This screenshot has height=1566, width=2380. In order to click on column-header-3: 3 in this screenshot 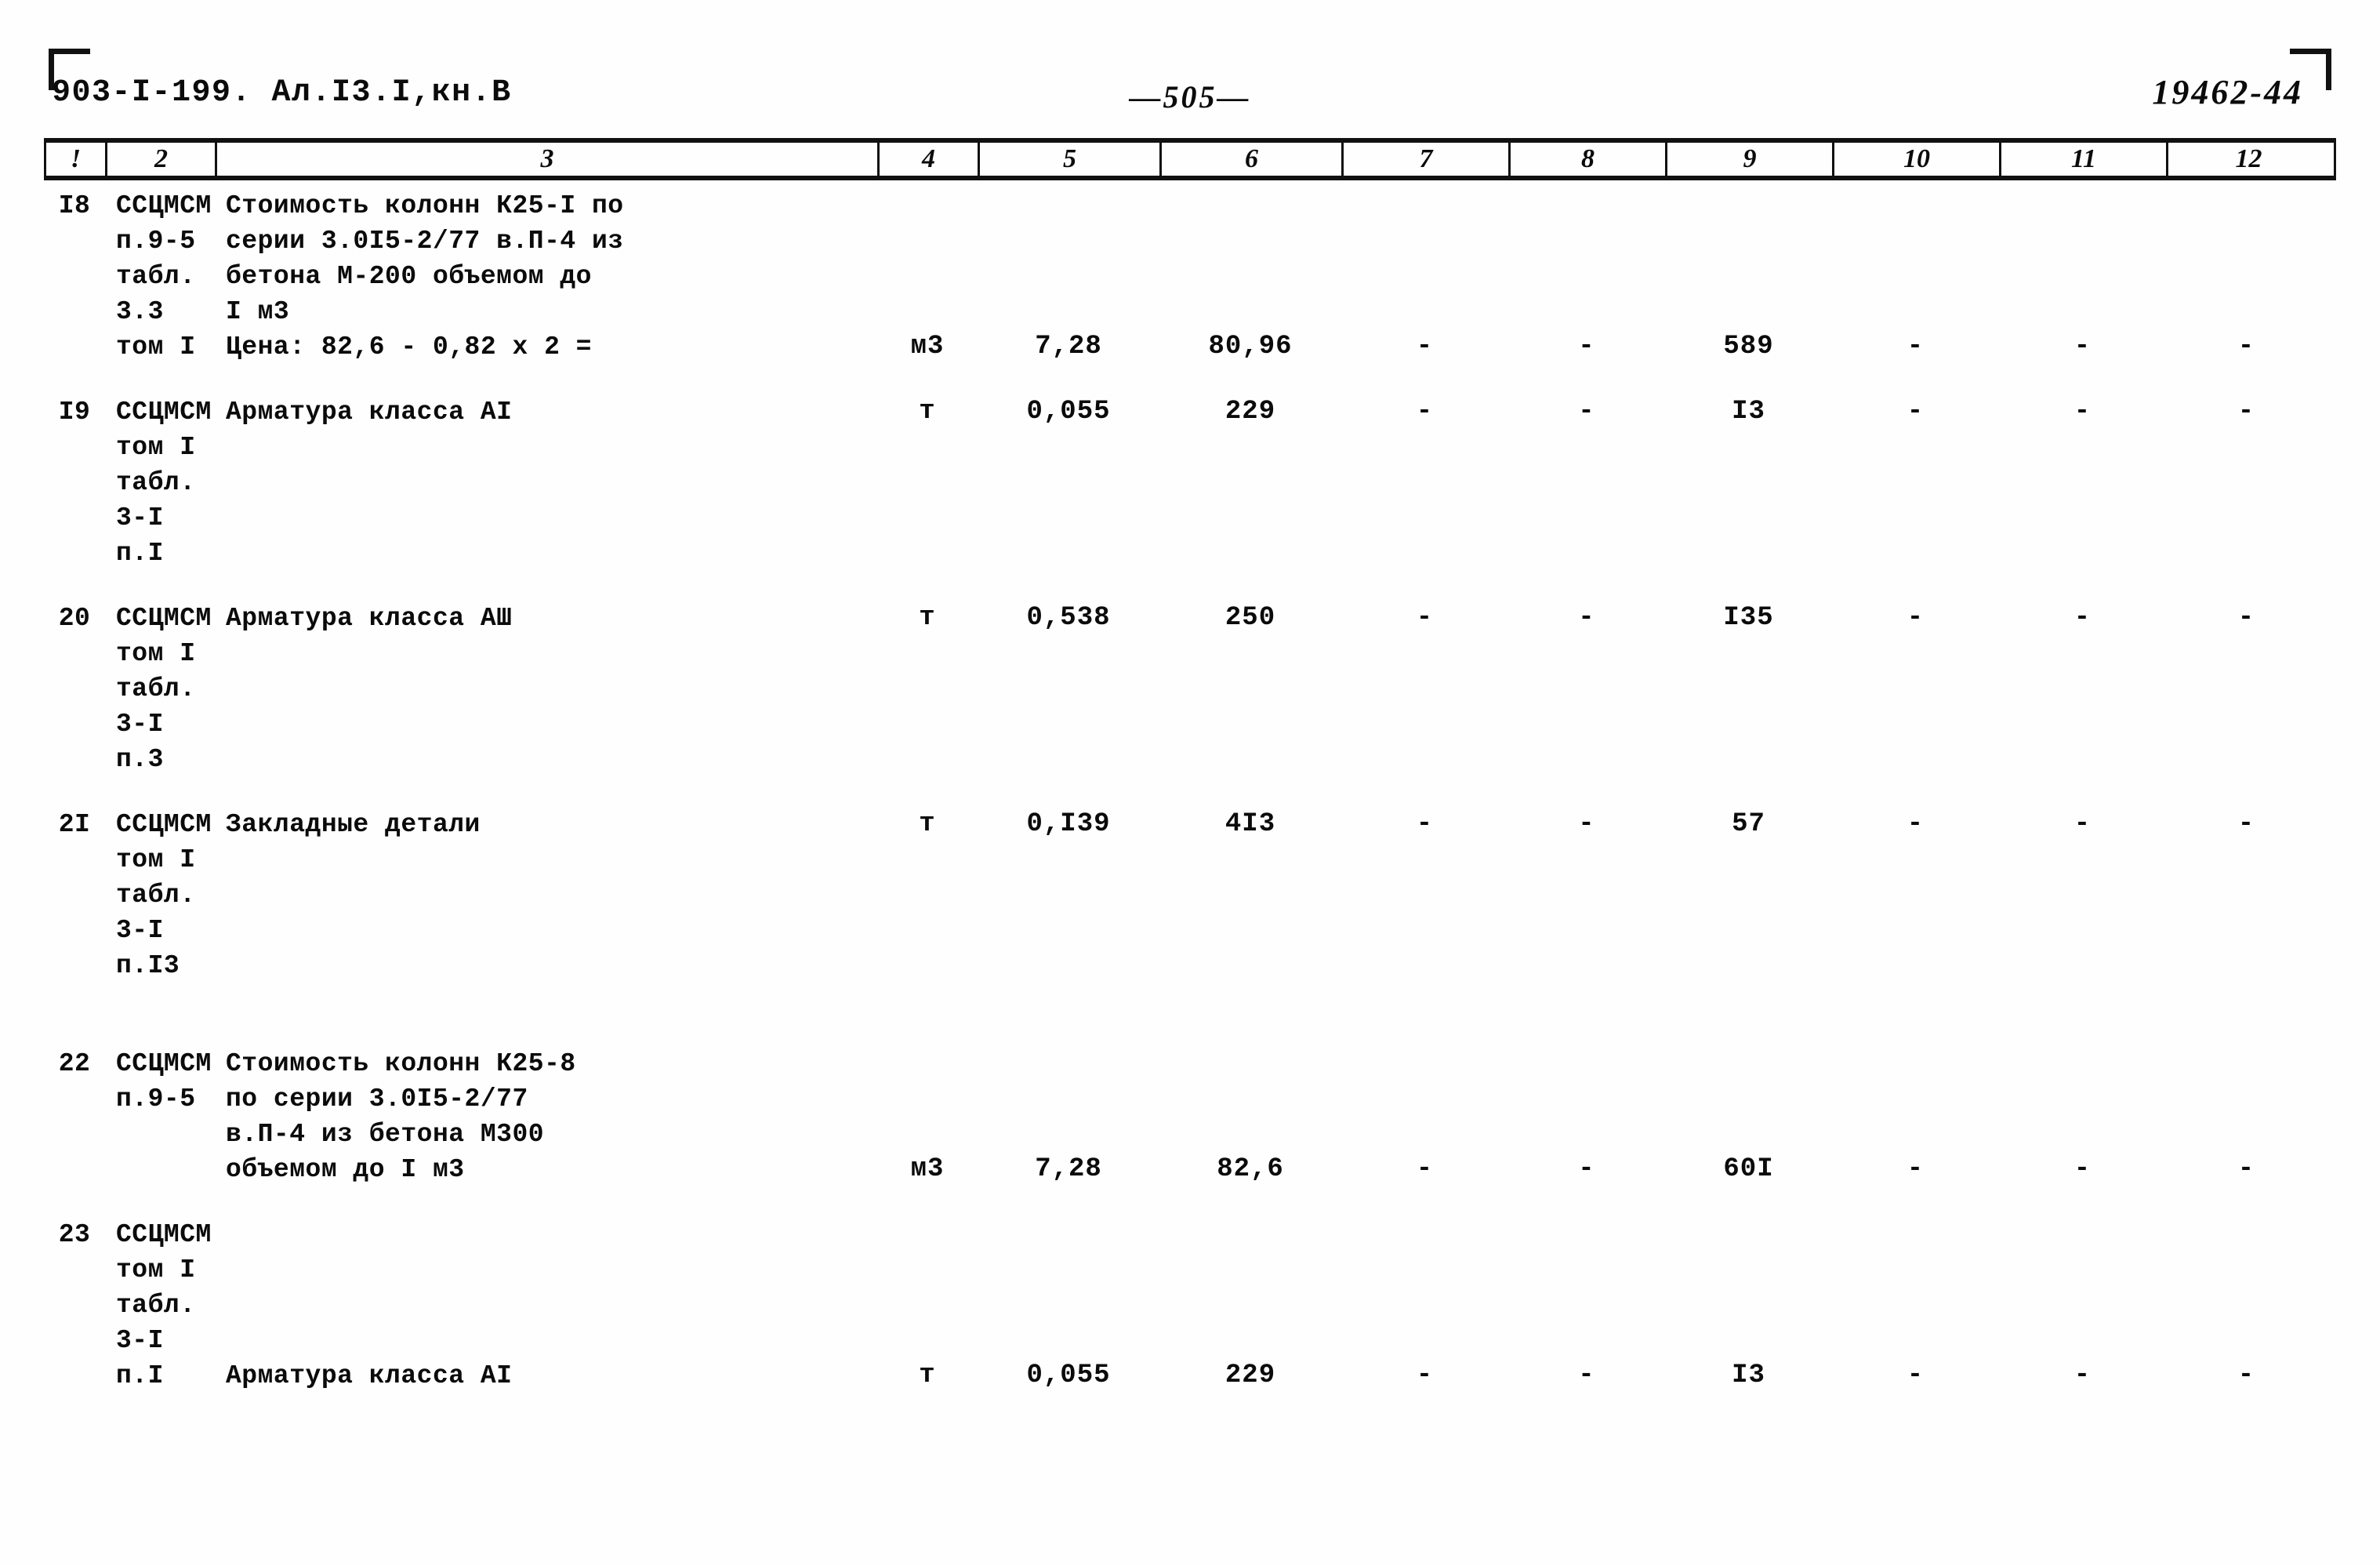, I will do `click(548, 159)`.